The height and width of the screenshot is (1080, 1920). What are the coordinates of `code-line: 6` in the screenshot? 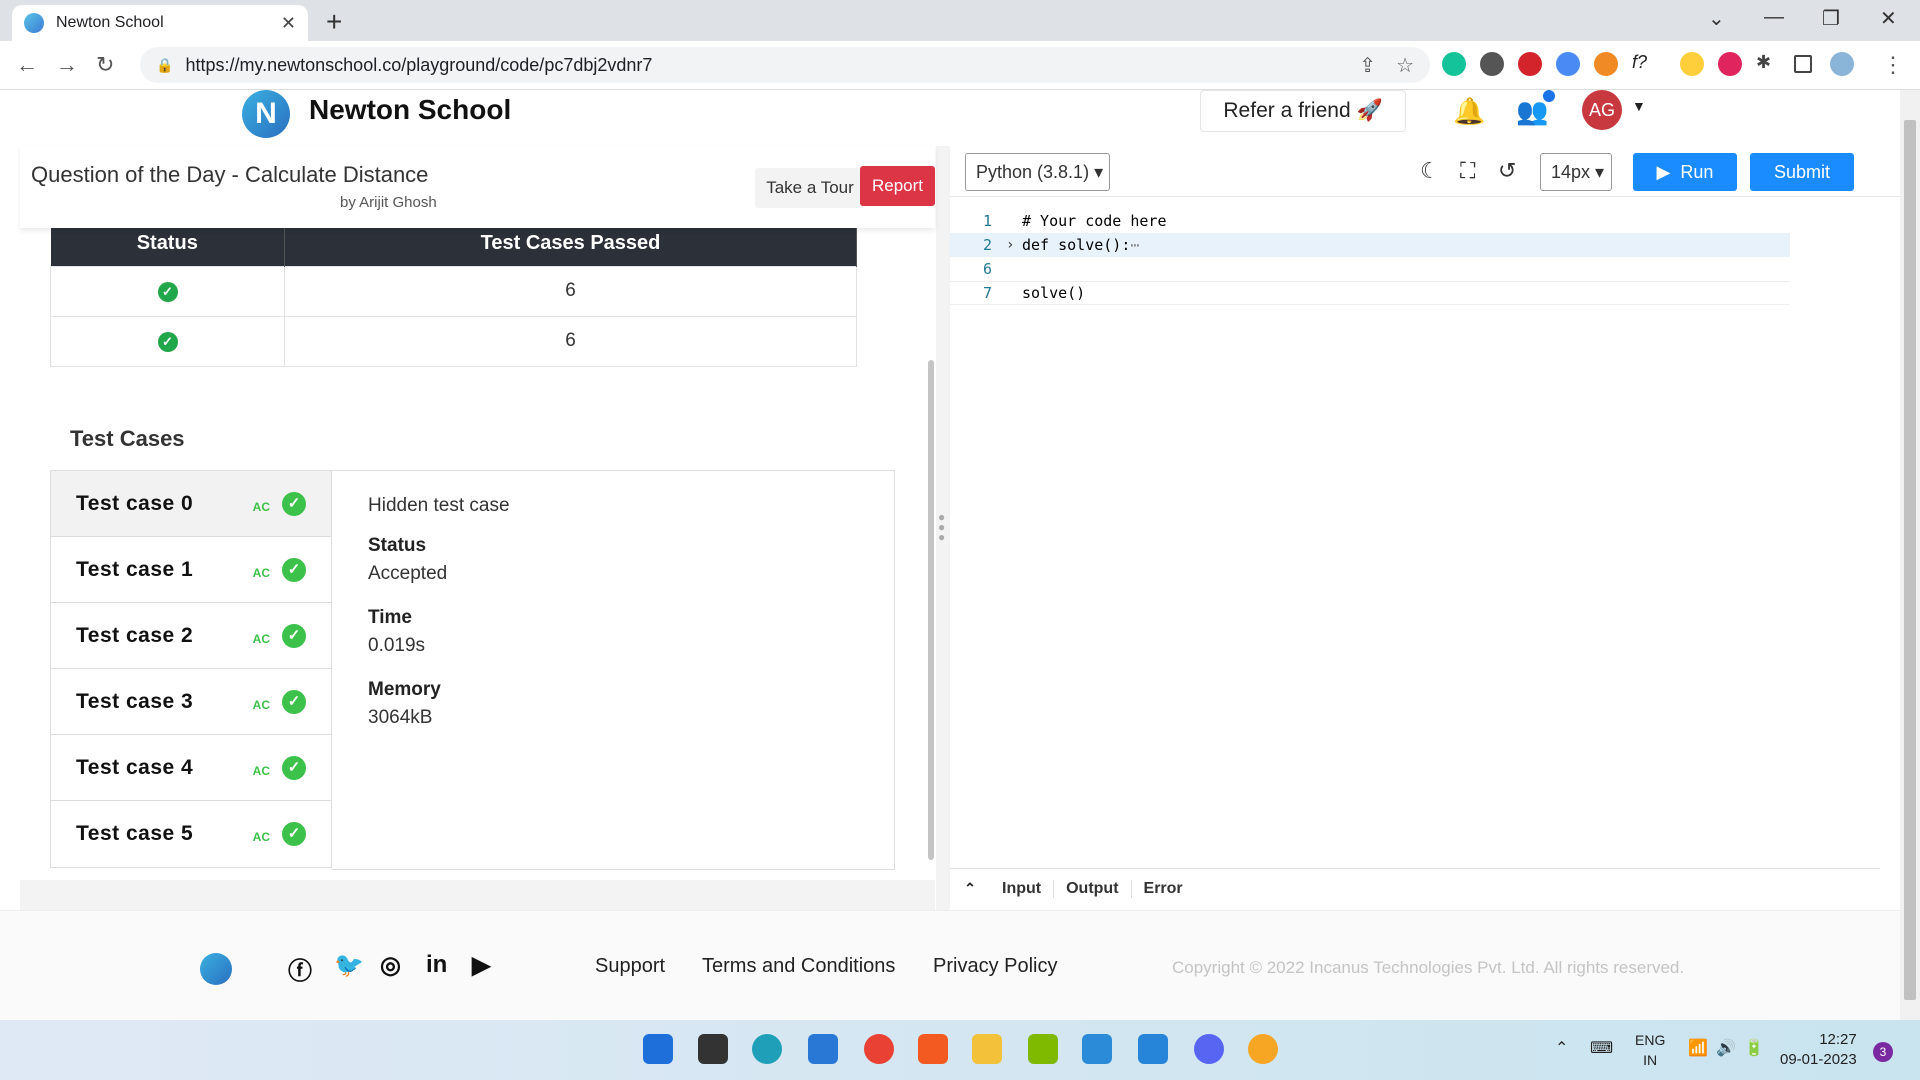 It's located at (1370, 269).